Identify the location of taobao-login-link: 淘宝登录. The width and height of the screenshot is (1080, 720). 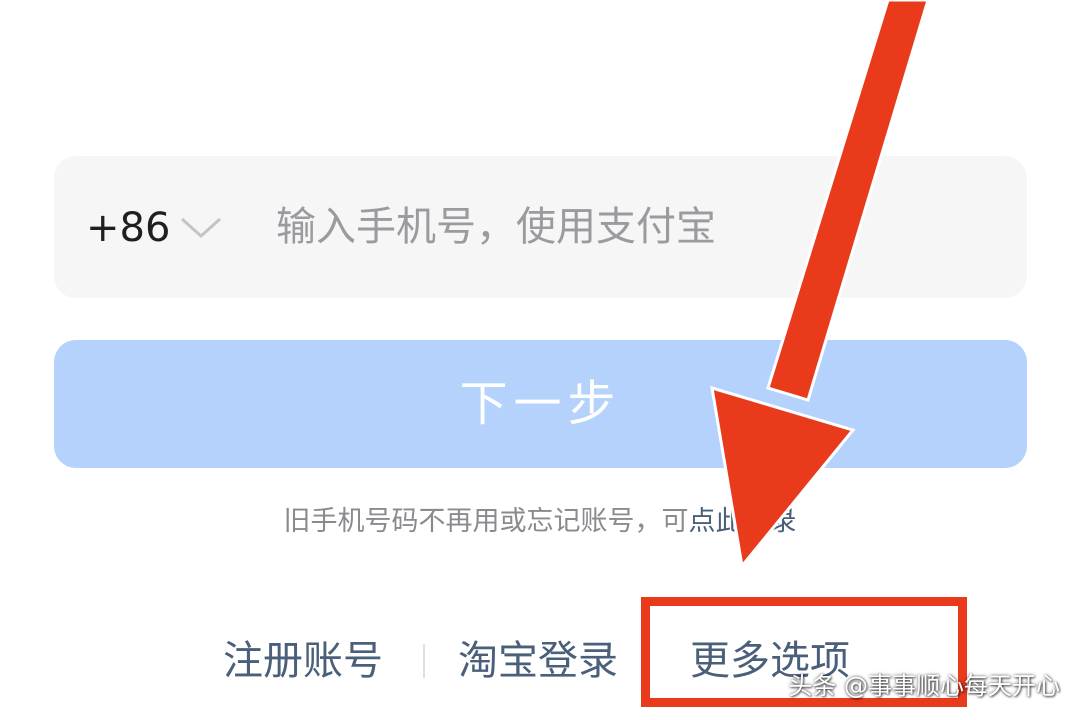
(538, 661).